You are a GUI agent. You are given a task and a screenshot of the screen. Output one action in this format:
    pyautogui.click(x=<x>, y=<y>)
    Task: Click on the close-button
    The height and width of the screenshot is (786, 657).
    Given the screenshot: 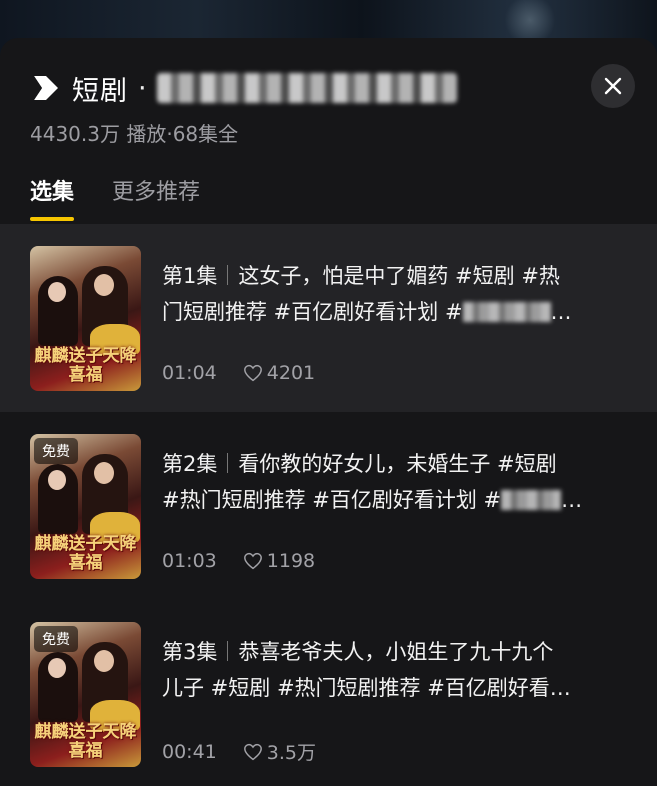 What is the action you would take?
    pyautogui.click(x=613, y=86)
    